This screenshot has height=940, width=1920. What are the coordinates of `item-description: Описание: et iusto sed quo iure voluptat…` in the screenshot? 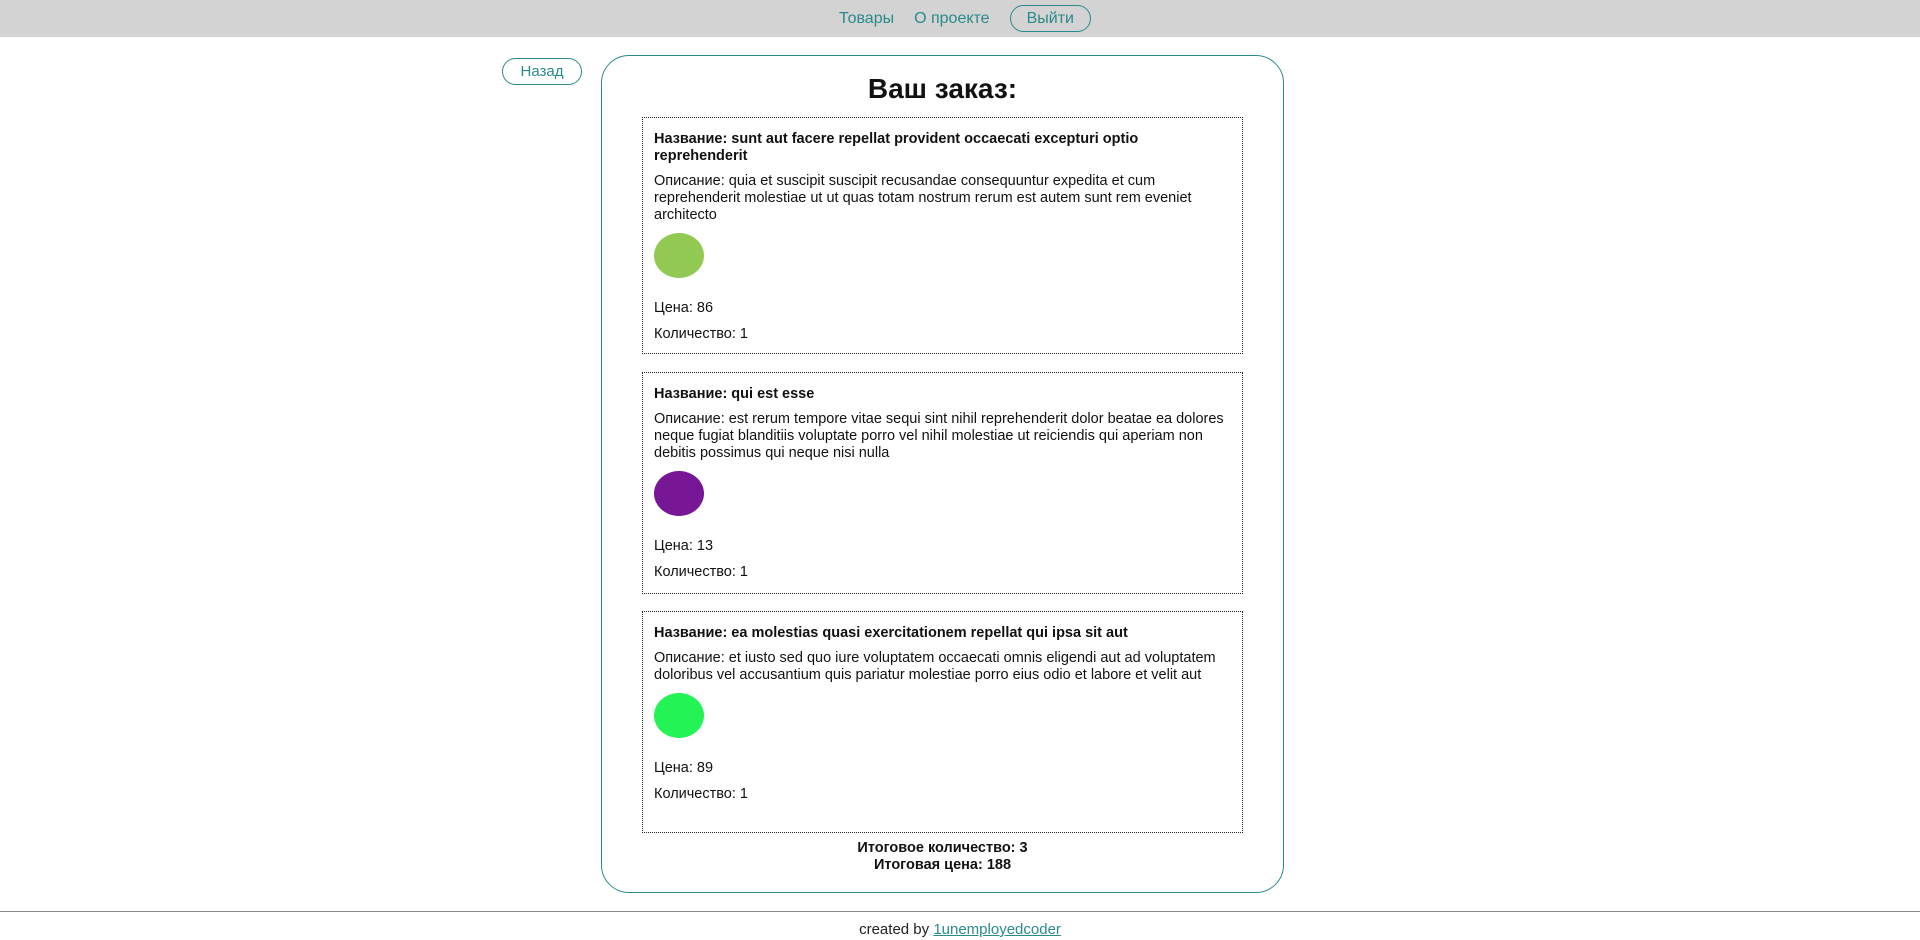 It's located at (935, 666).